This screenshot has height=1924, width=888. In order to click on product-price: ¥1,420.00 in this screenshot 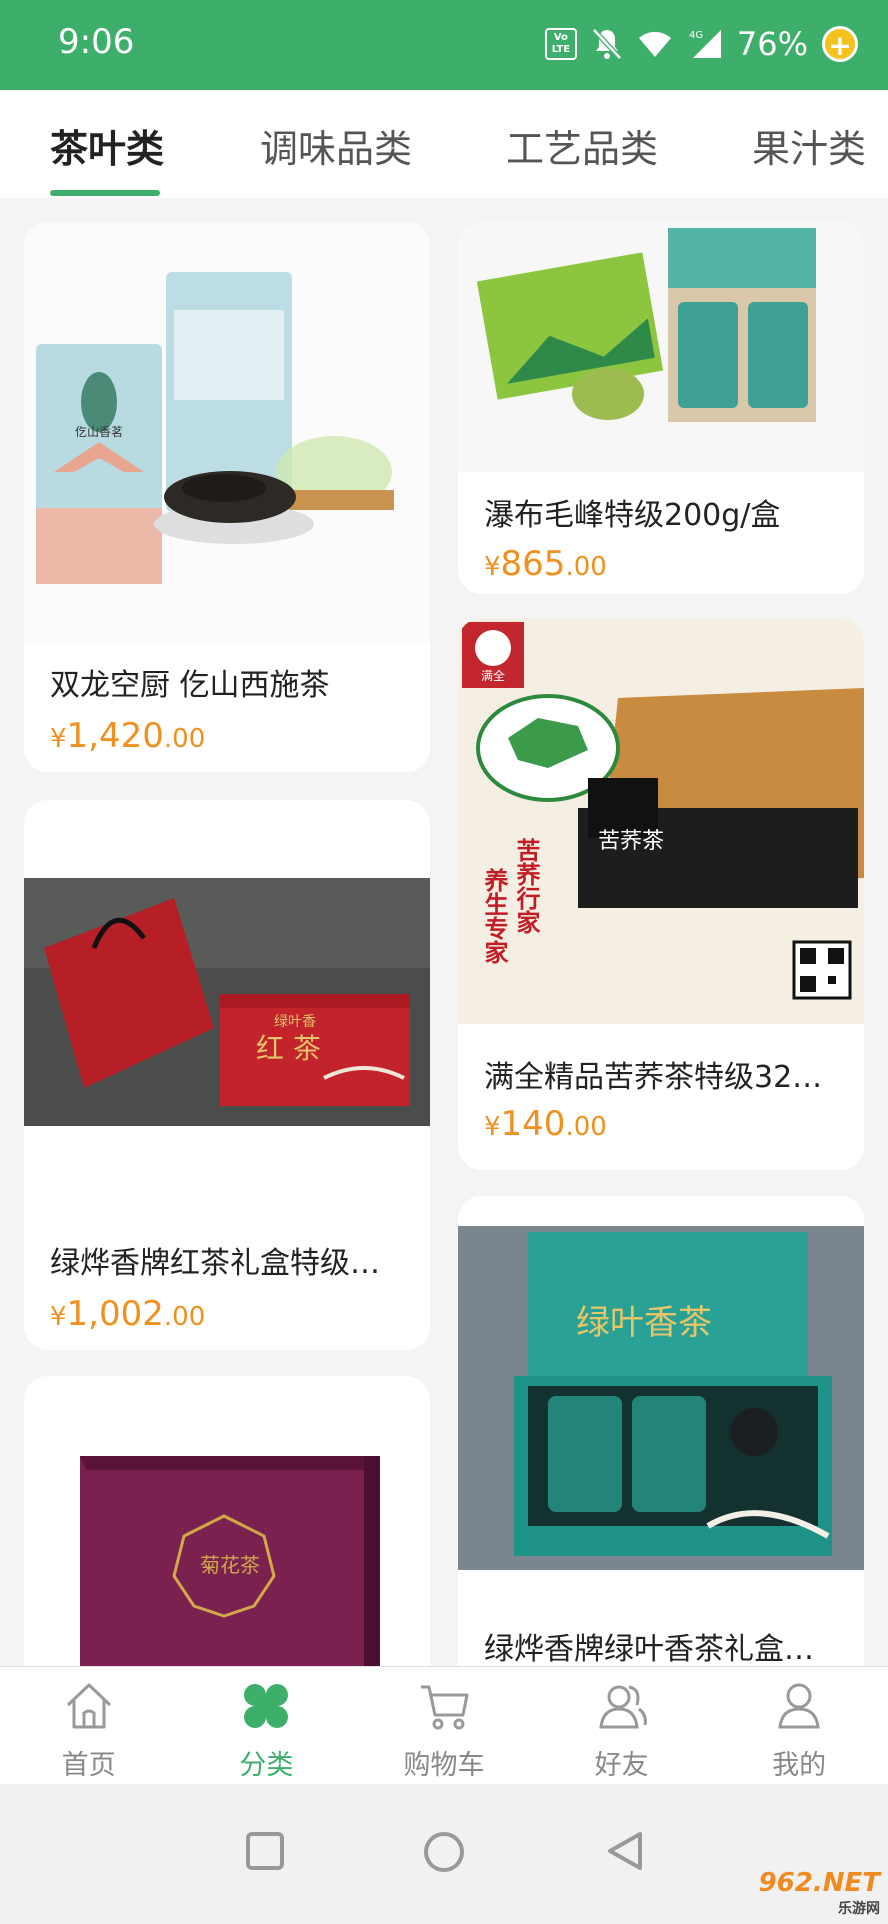, I will do `click(128, 736)`.